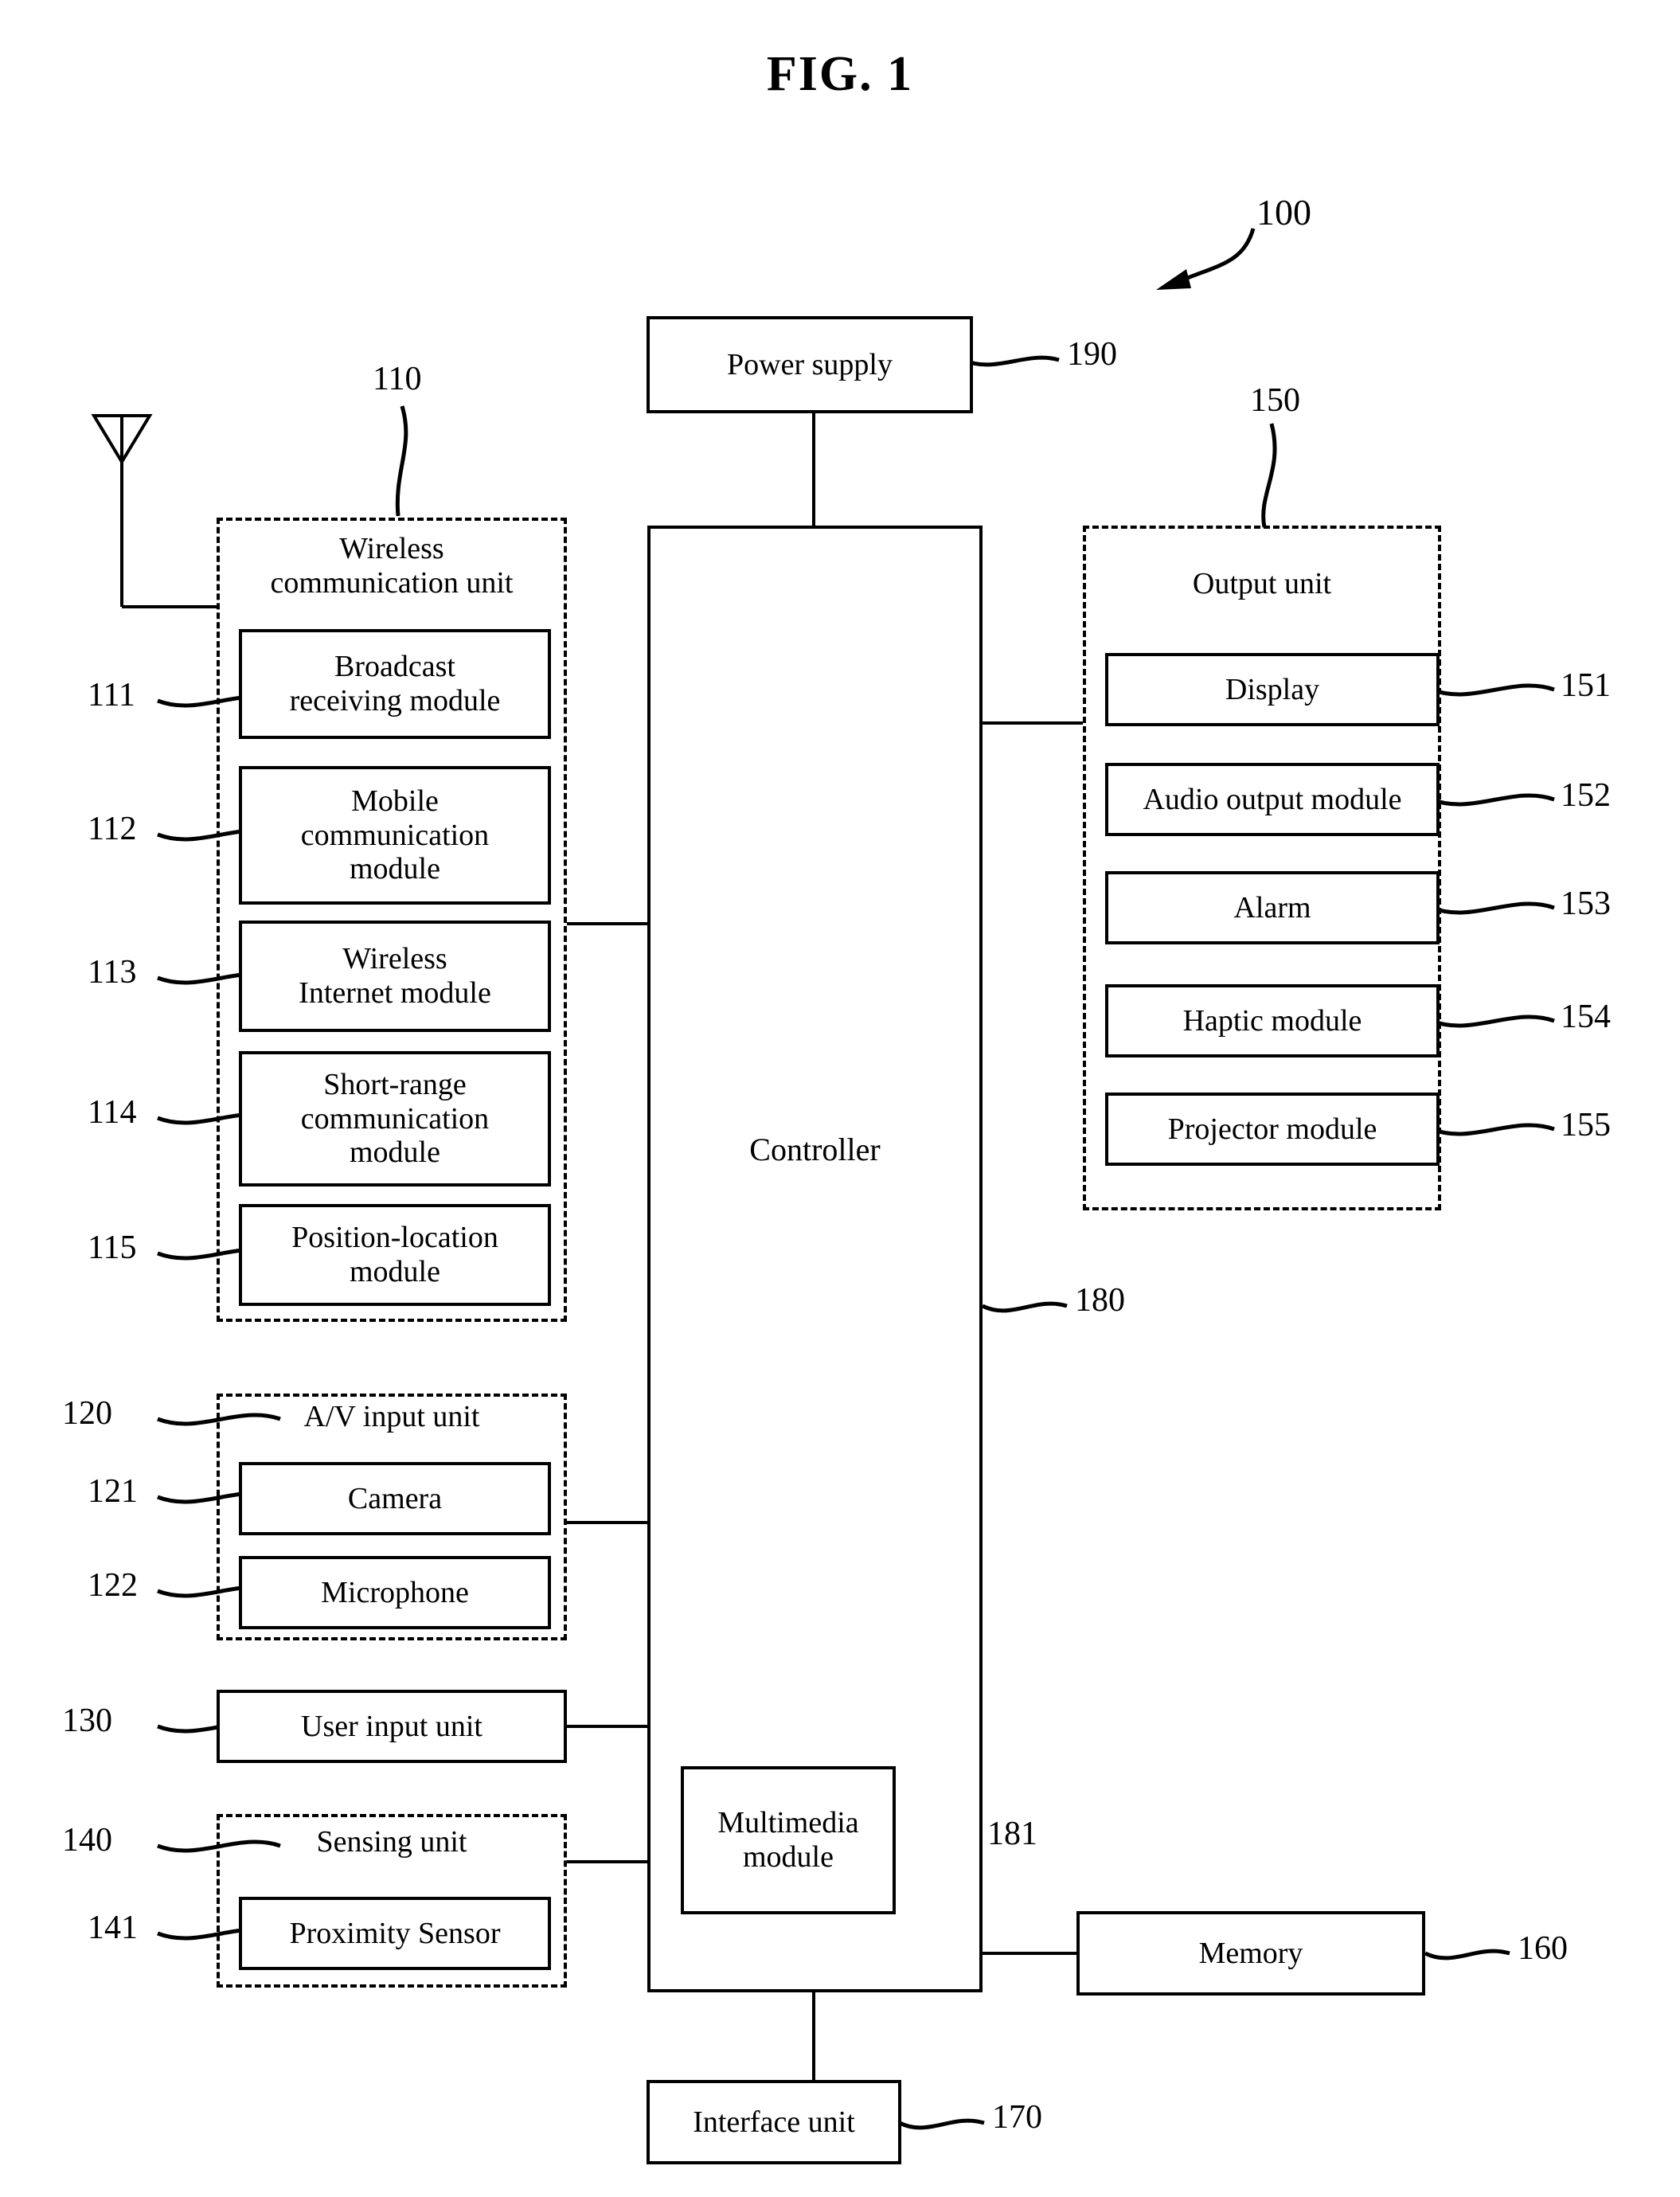  What do you see at coordinates (391, 1842) in the screenshot?
I see `sensing-unit-title: Sensing unit` at bounding box center [391, 1842].